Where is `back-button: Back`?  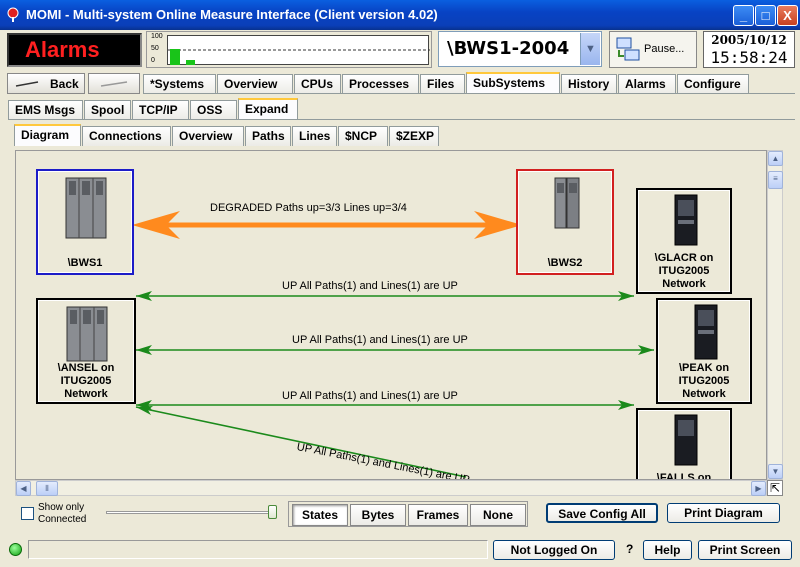 back-button: Back is located at coordinates (46, 83).